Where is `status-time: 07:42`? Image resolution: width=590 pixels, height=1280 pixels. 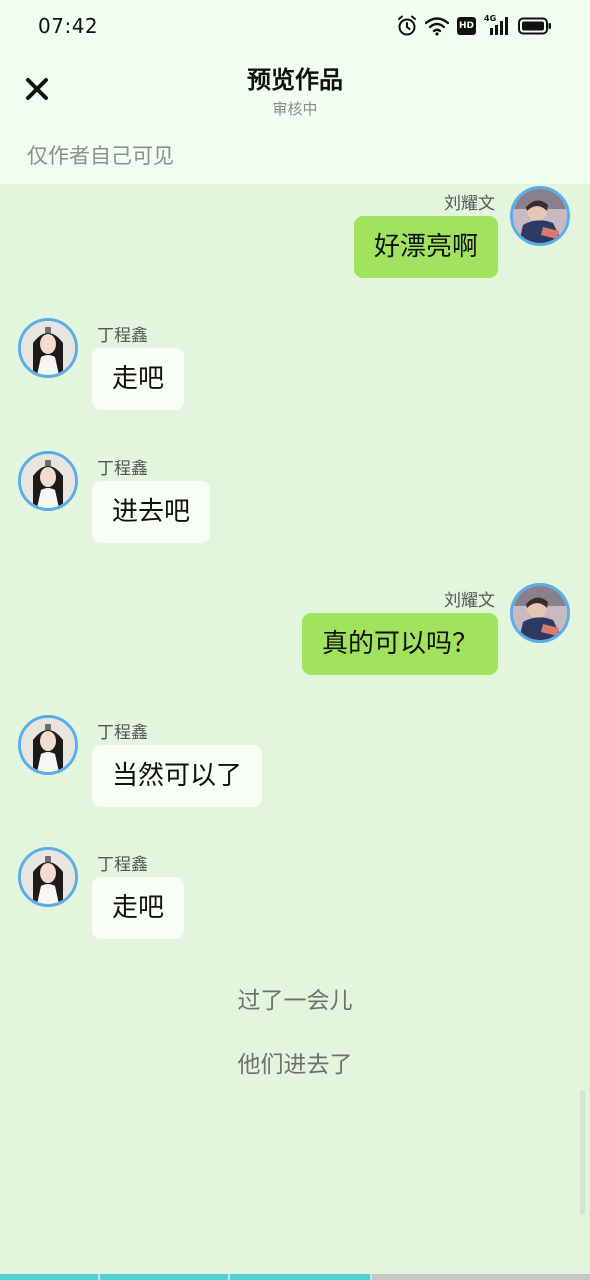 status-time: 07:42 is located at coordinates (68, 26).